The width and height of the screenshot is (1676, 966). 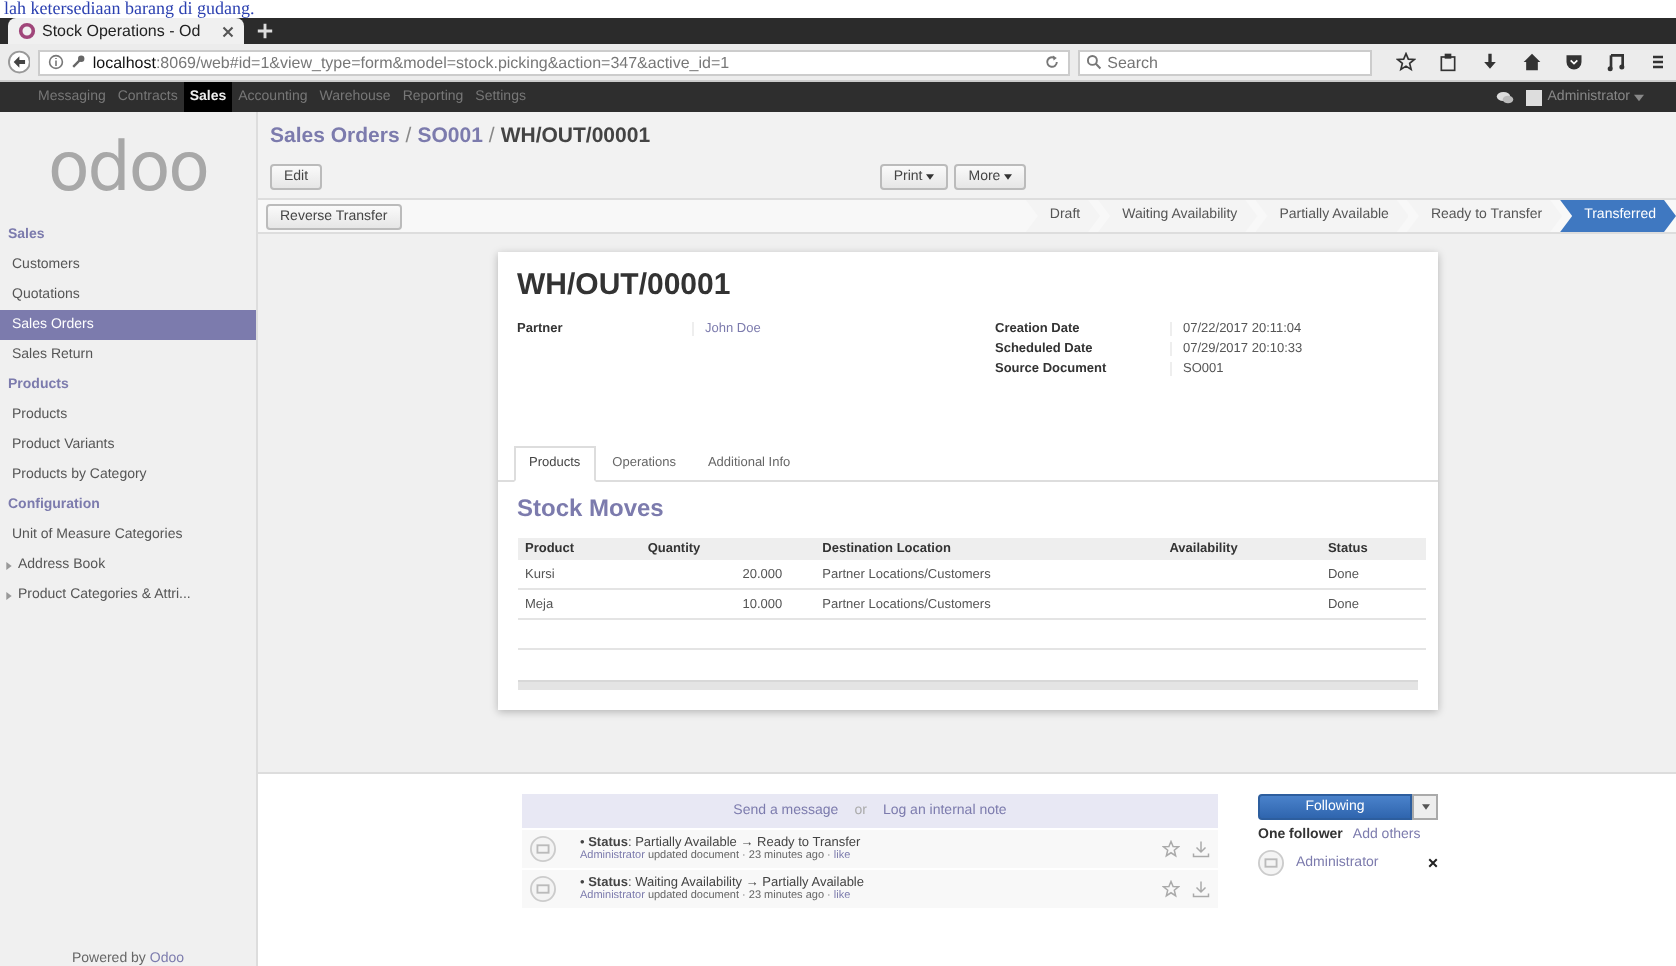 I want to click on record-title: WH/OUT/00001, so click(x=624, y=285).